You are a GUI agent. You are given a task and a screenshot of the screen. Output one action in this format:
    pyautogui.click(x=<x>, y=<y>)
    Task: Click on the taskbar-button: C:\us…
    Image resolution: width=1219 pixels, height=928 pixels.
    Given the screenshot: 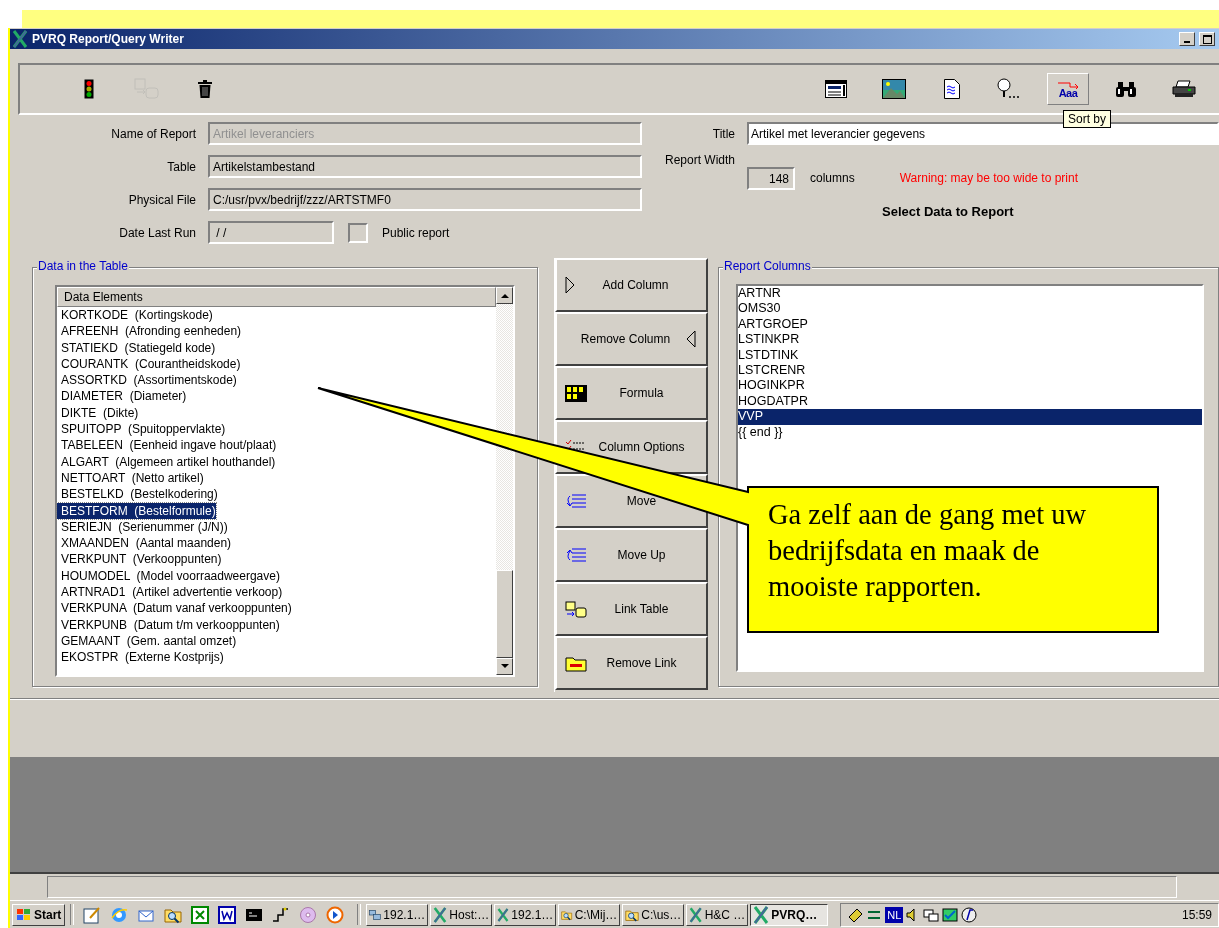 What is the action you would take?
    pyautogui.click(x=653, y=914)
    